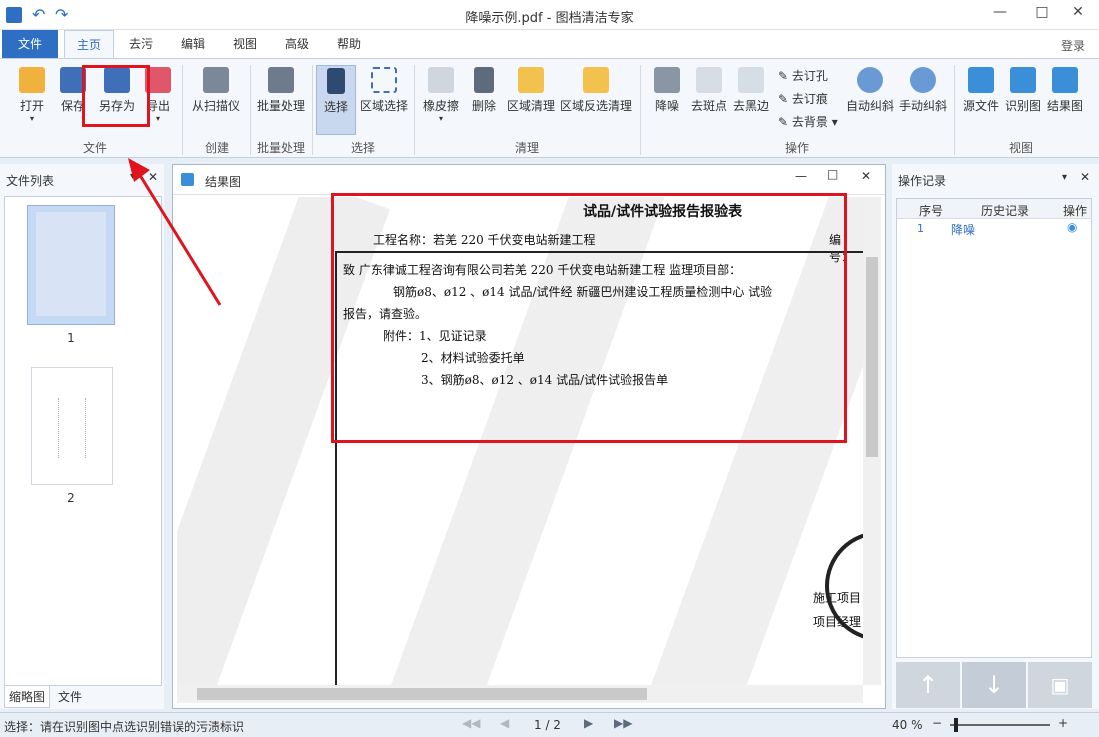 Image resolution: width=1099 pixels, height=737 pixels. What do you see at coordinates (1060, 685) in the screenshot?
I see `delete-record-button: ▣` at bounding box center [1060, 685].